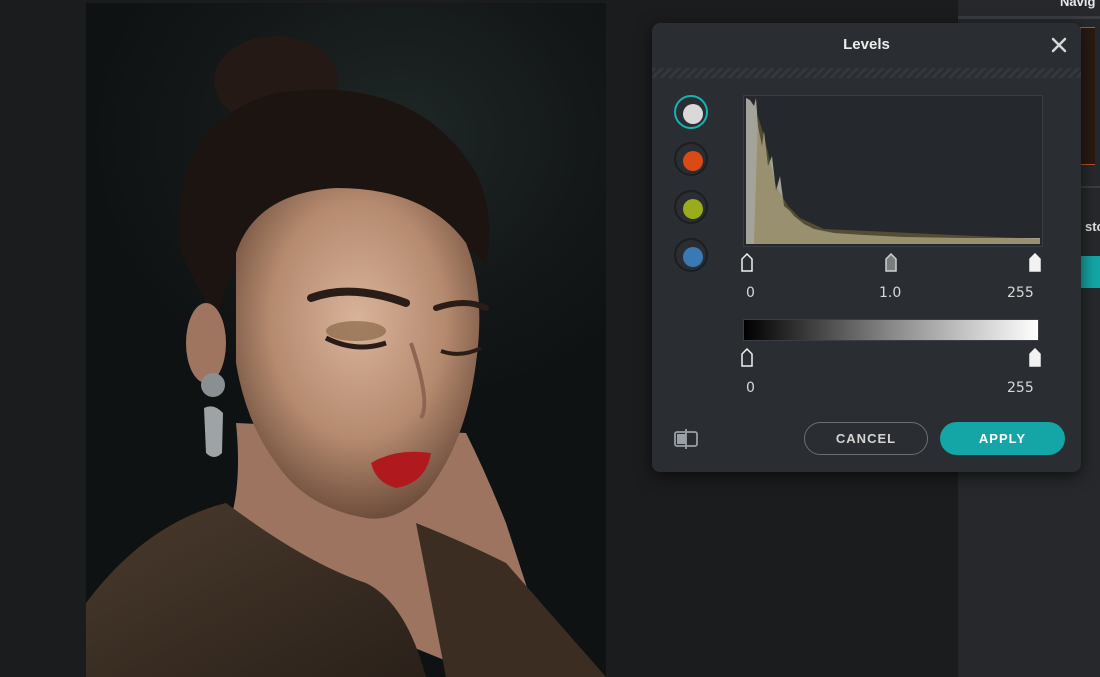  Describe the element at coordinates (866, 438) in the screenshot. I see `cancel-button: CANCEL` at that location.